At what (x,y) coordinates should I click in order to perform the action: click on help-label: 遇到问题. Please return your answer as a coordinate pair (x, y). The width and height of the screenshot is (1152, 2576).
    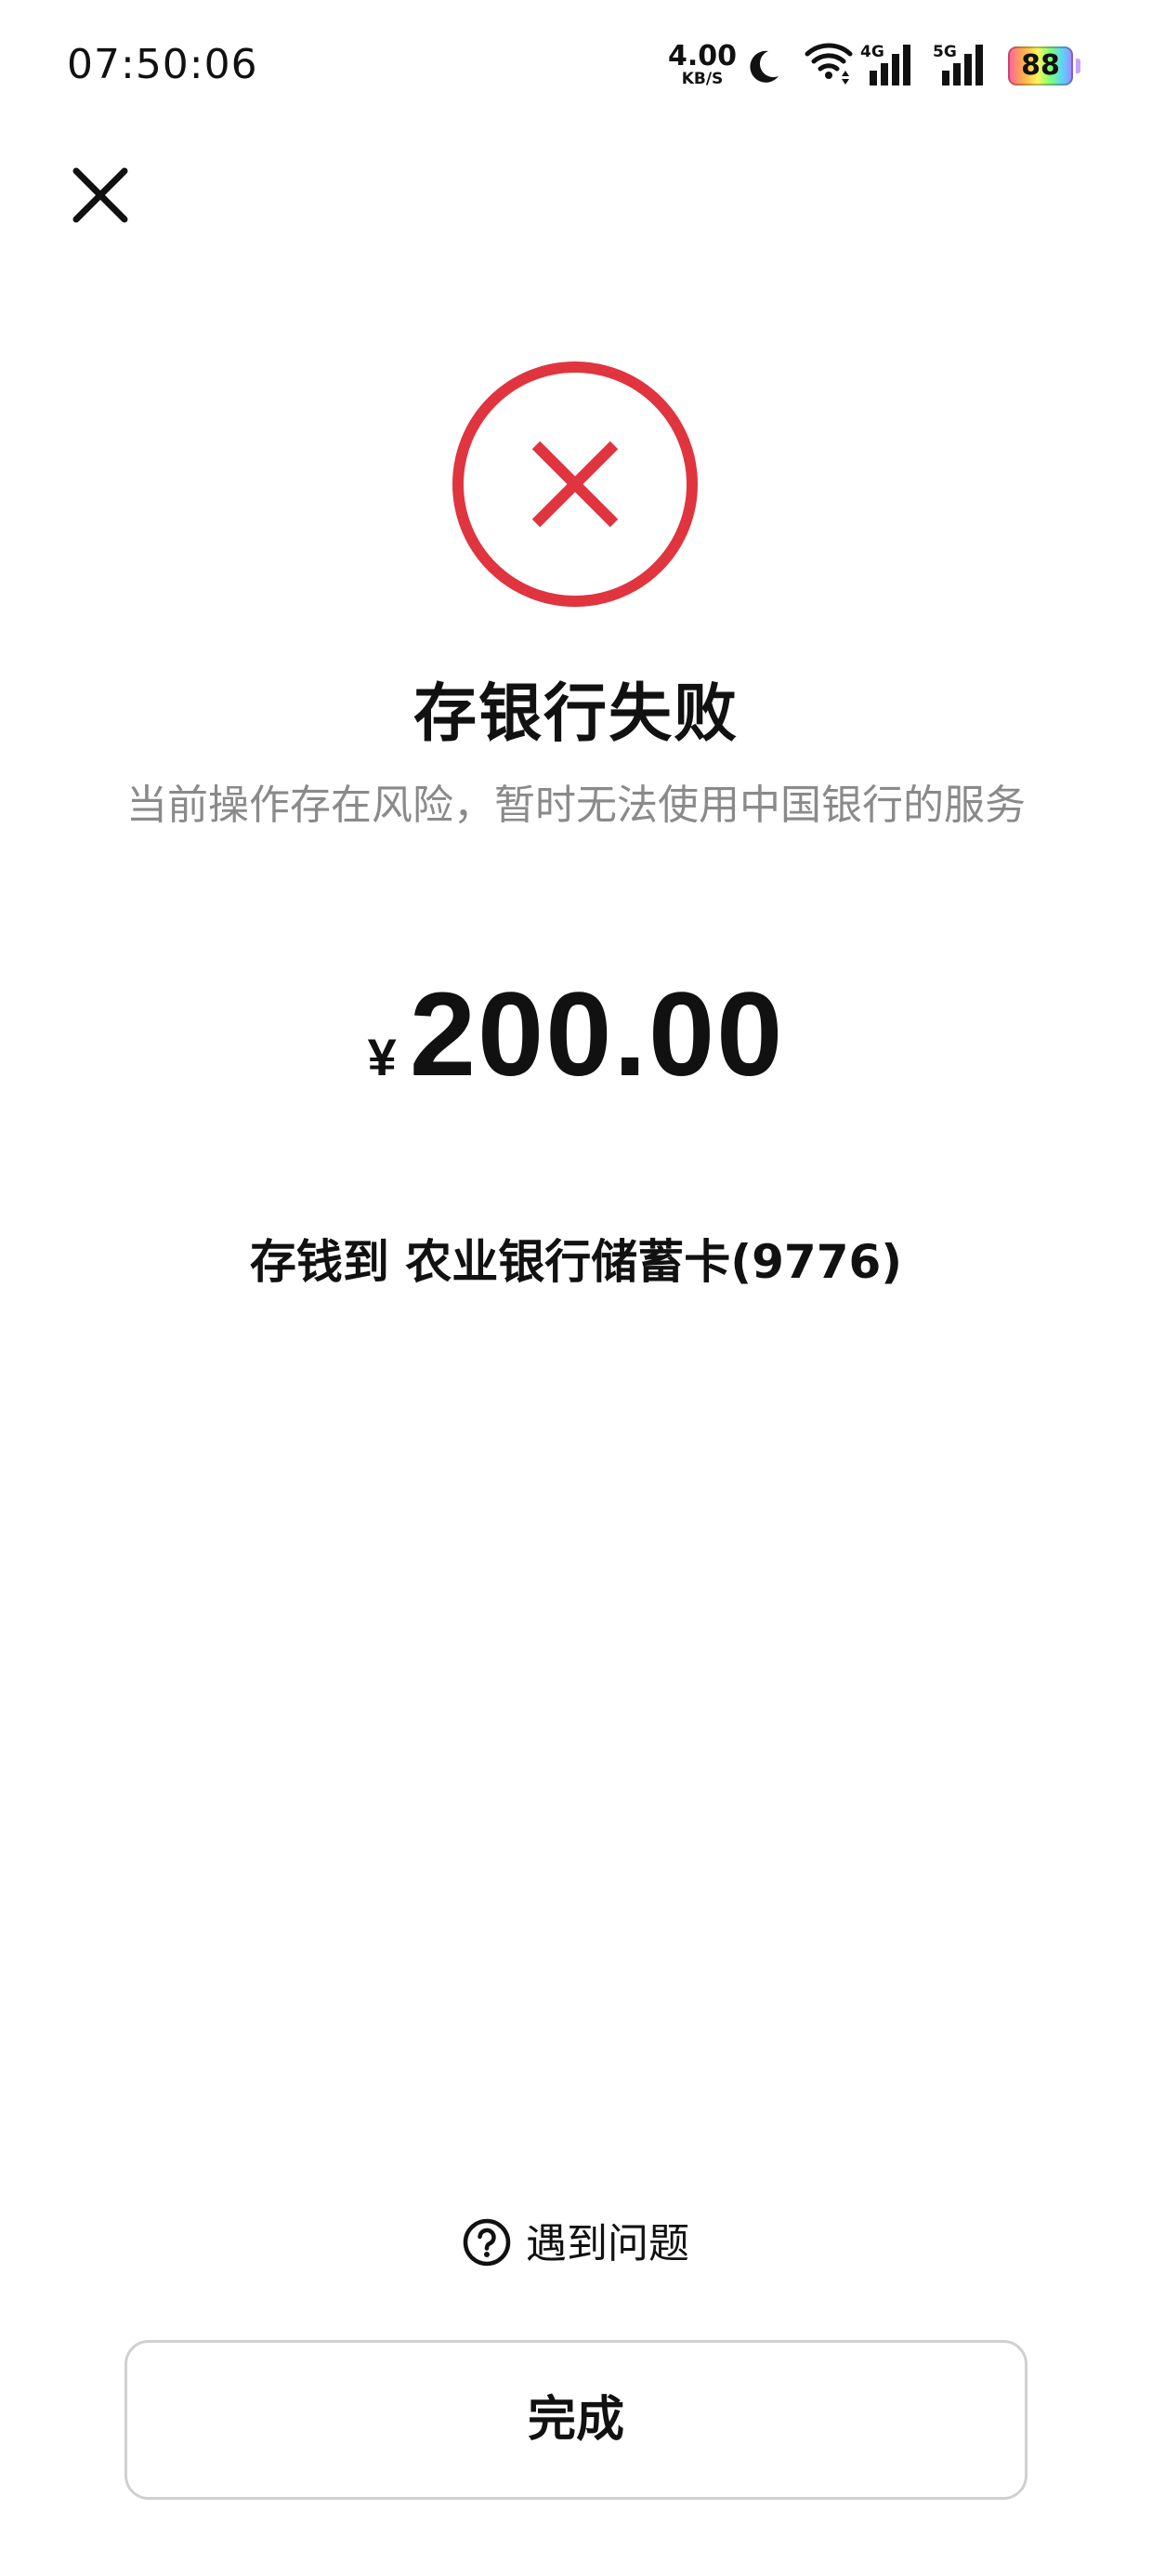
    Looking at the image, I should click on (607, 2243).